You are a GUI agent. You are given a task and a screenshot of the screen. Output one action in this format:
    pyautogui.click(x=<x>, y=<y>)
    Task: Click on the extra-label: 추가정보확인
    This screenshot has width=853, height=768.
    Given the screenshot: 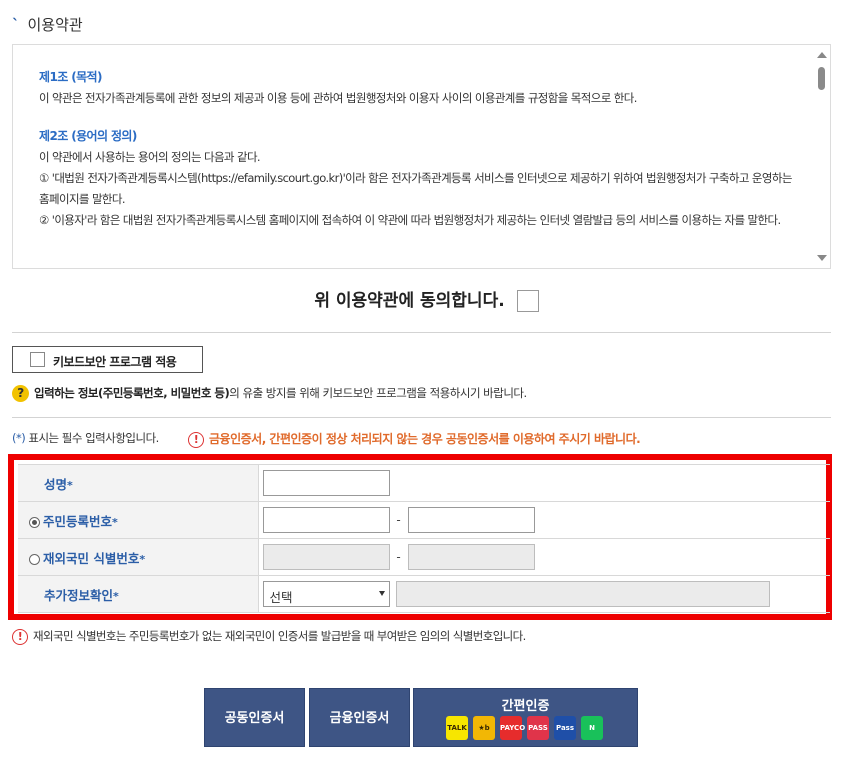 What is the action you would take?
    pyautogui.click(x=79, y=595)
    